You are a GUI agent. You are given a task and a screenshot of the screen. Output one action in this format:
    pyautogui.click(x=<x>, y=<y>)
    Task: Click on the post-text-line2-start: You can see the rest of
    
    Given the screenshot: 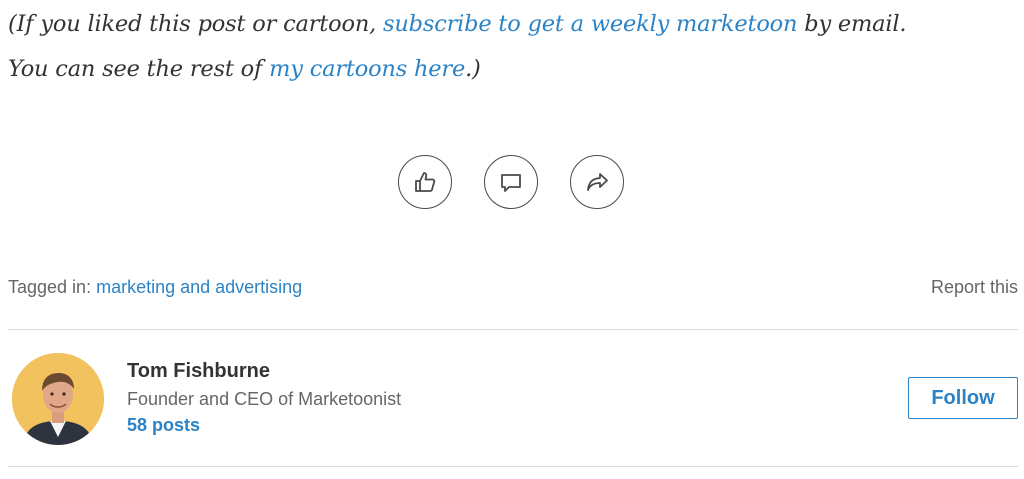 What is the action you would take?
    pyautogui.click(x=139, y=69)
    